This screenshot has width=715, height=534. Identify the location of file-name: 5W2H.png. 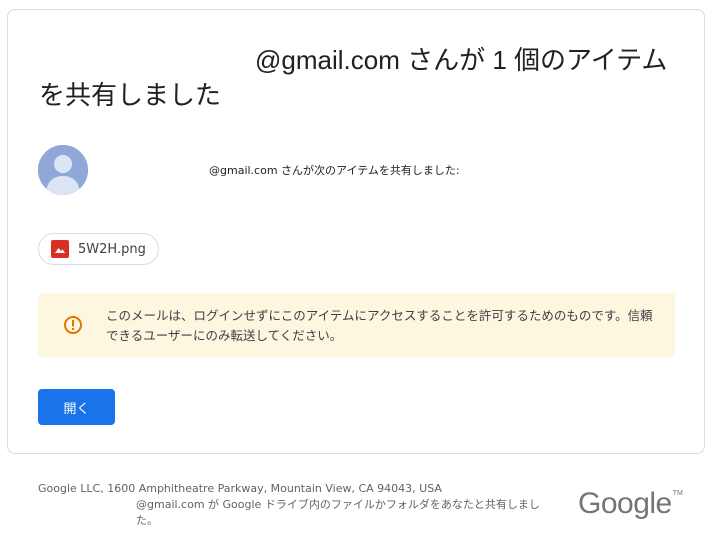
(112, 249).